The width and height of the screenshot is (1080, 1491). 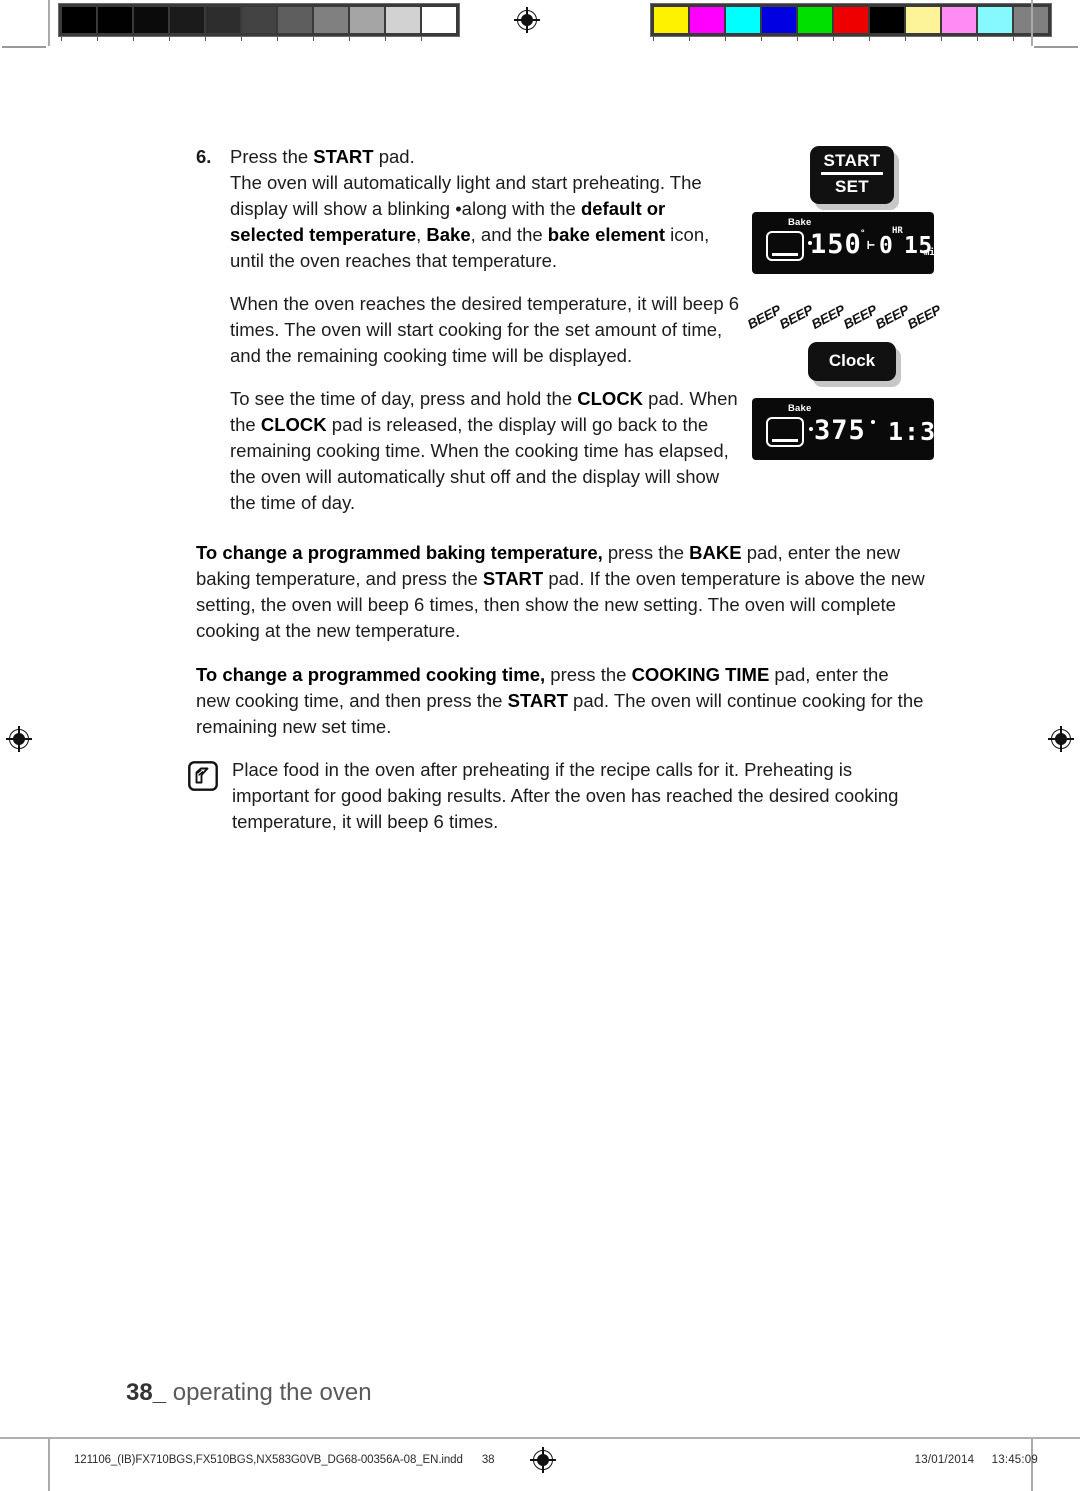 I want to click on display-time-remaining: 1:30, so click(x=911, y=431).